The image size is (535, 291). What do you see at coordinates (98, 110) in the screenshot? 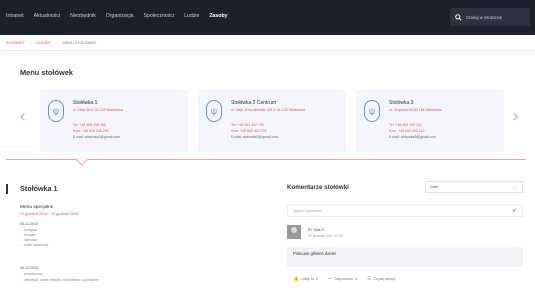
I see `canteen-address: ul. Złota 36 D 34-339 Warszawa` at bounding box center [98, 110].